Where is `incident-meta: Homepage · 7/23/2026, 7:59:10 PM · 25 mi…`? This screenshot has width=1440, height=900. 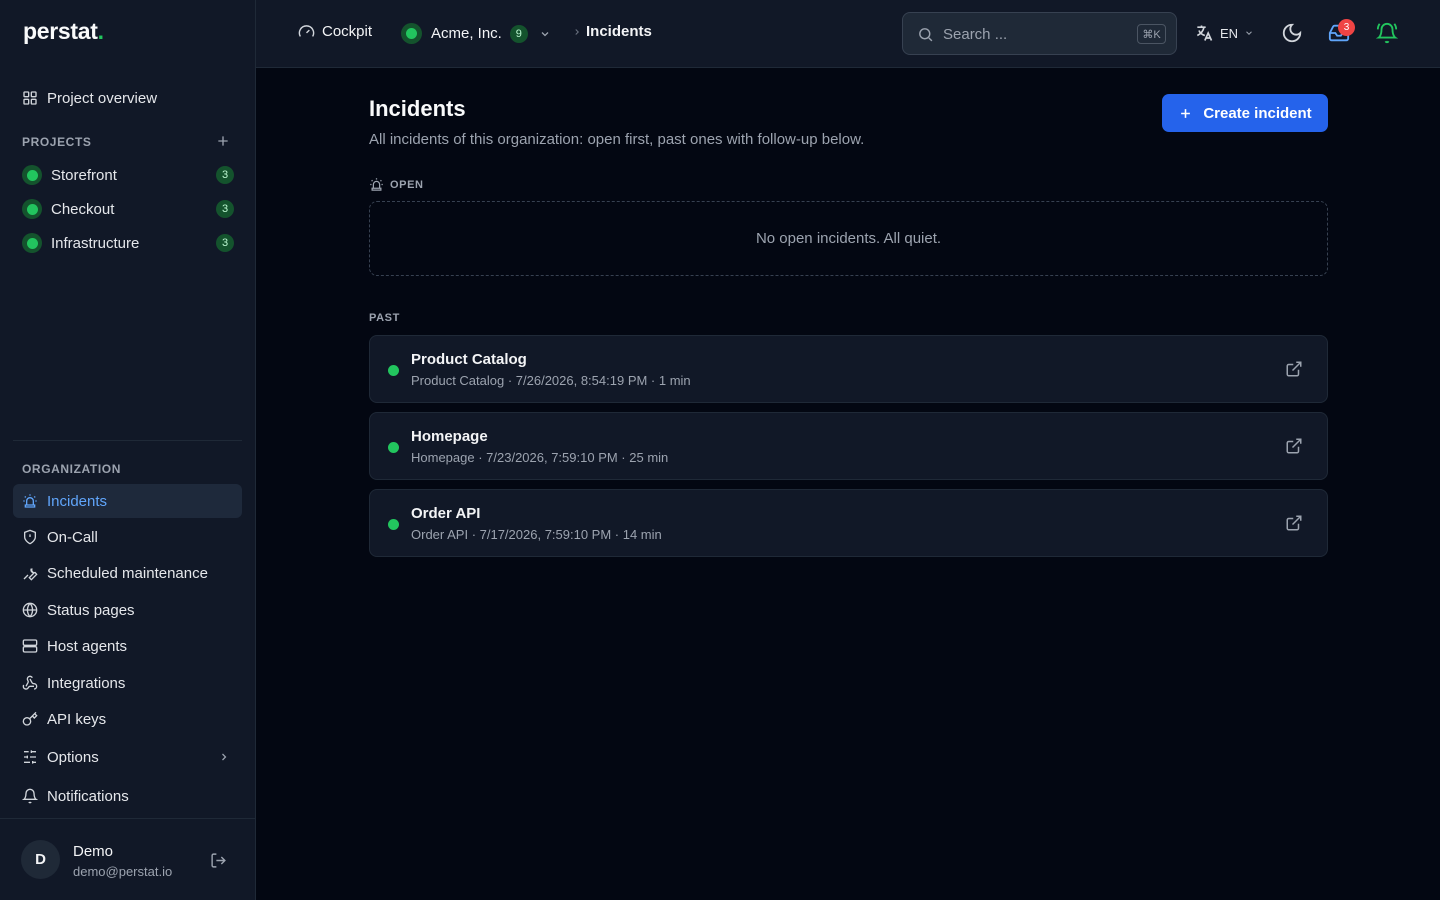 incident-meta: Homepage · 7/23/2026, 7:59:10 PM · 25 mi… is located at coordinates (540, 457).